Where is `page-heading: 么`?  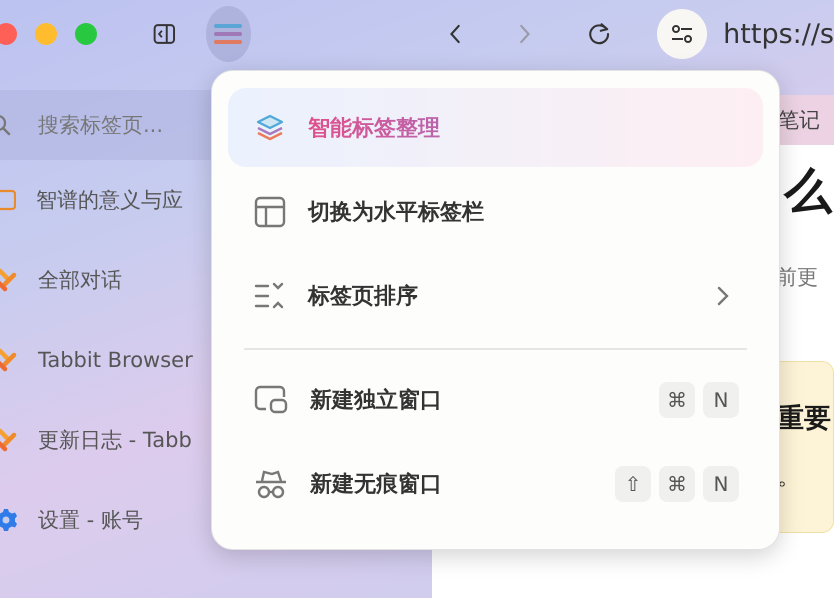
page-heading: 么 is located at coordinates (808, 191).